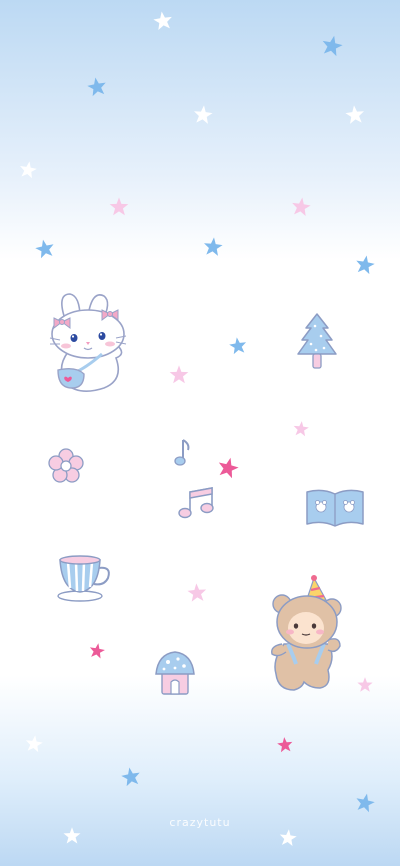 Image resolution: width=400 pixels, height=866 pixels. Describe the element at coordinates (200, 822) in the screenshot. I see `watermark-text: crazytutu` at that location.